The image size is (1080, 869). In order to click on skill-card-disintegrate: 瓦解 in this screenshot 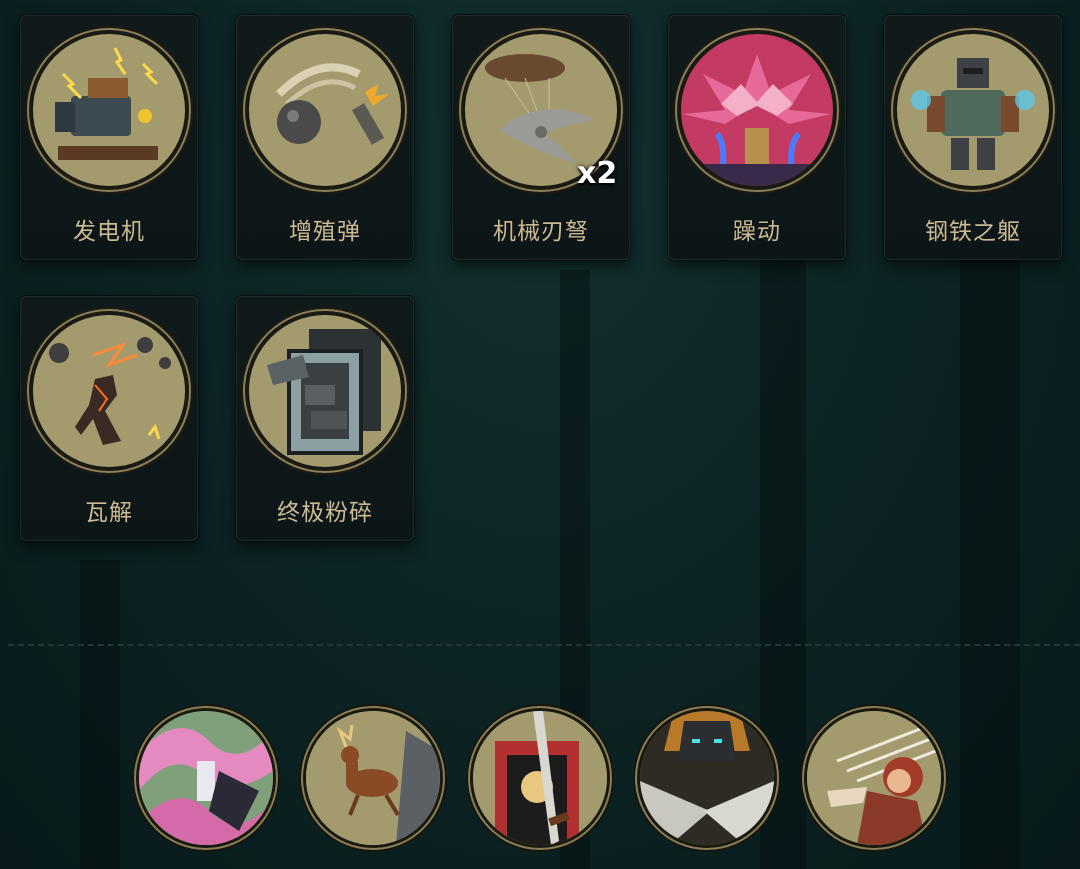, I will do `click(109, 418)`.